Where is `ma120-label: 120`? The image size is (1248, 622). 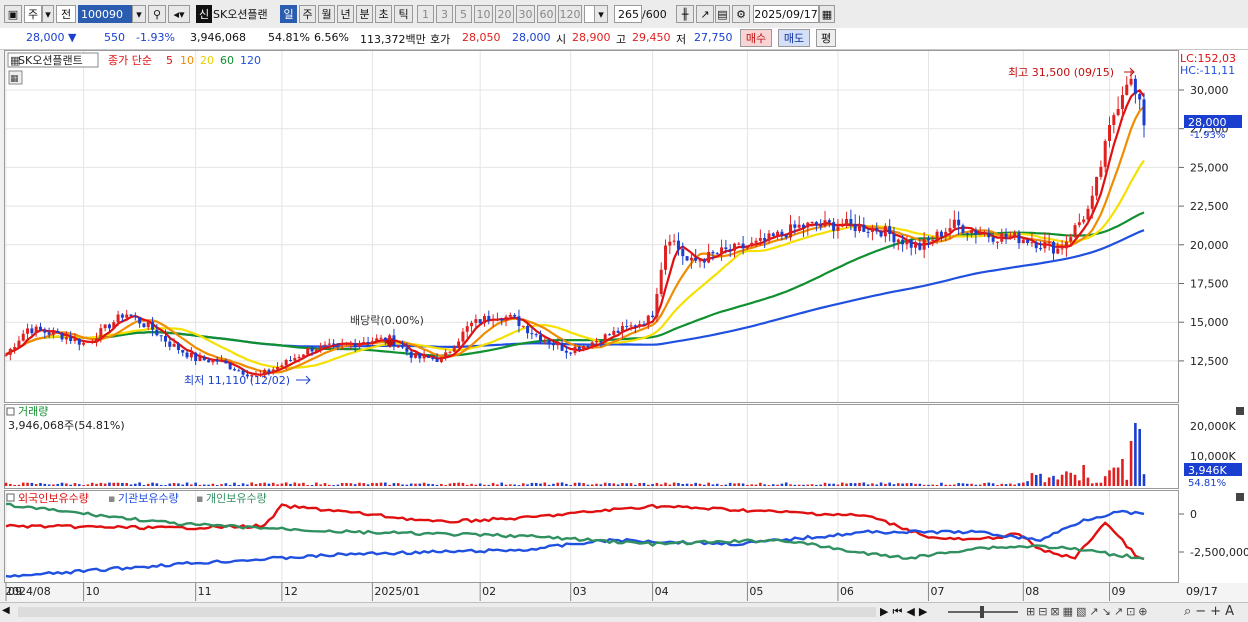 ma120-label: 120 is located at coordinates (250, 60).